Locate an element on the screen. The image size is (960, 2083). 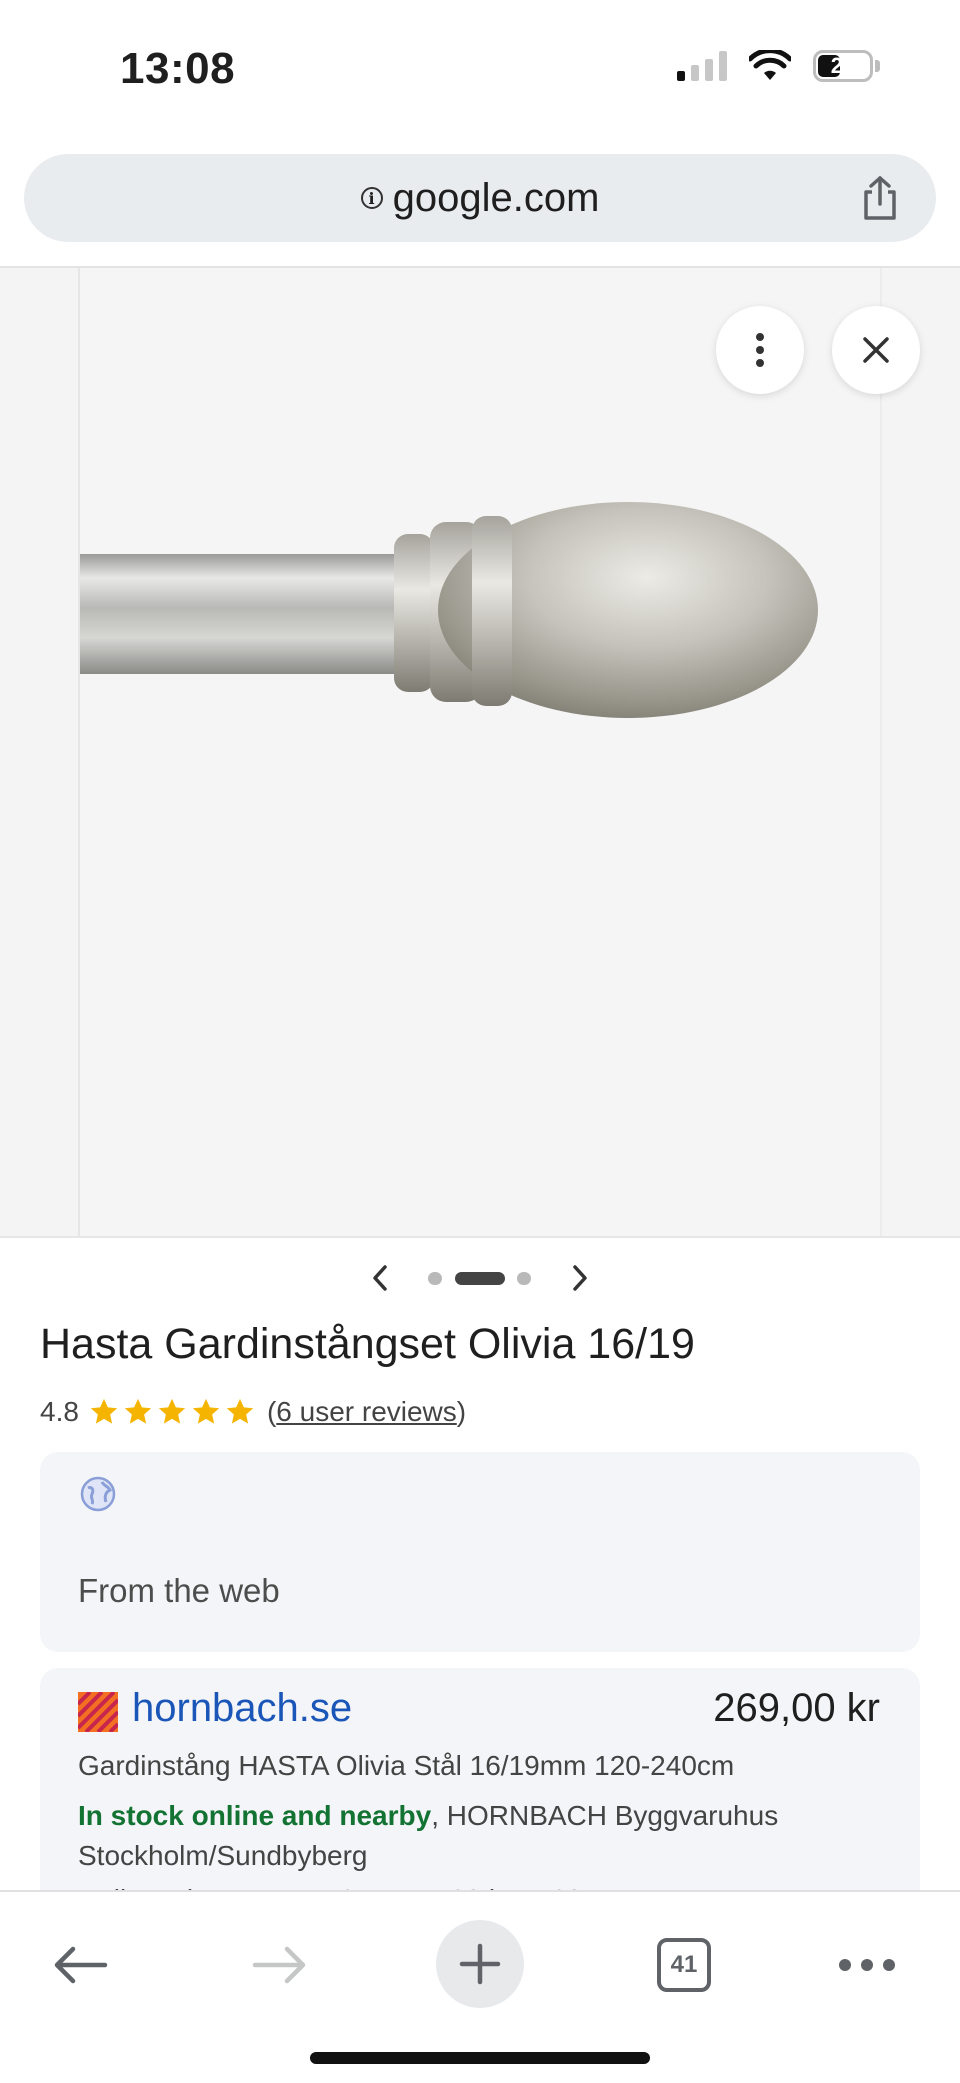
previous-image-button is located at coordinates (380, 1278).